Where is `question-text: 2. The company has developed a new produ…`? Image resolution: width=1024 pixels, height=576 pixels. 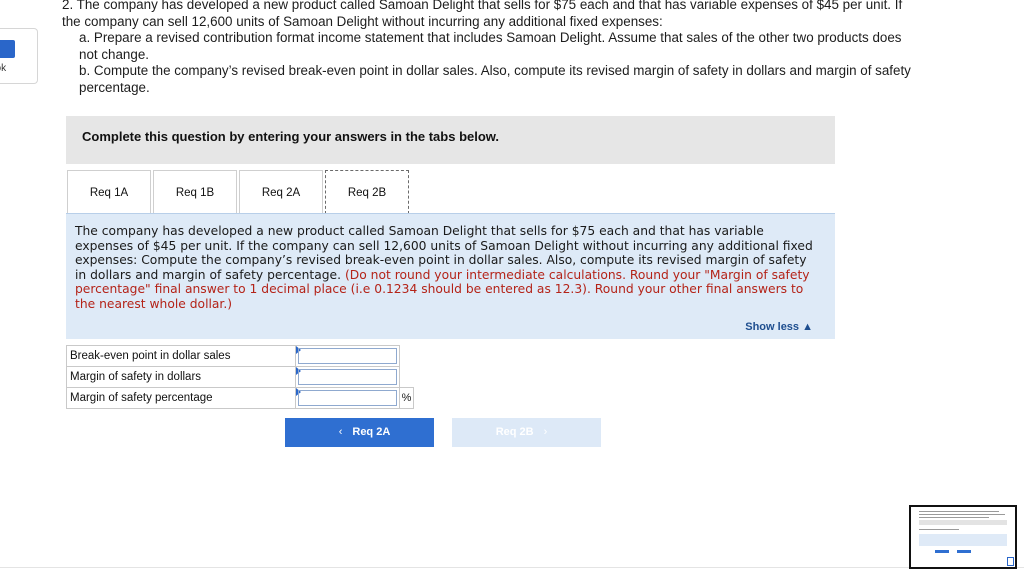
question-text: 2. The company has developed a new produ… is located at coordinates (492, 48).